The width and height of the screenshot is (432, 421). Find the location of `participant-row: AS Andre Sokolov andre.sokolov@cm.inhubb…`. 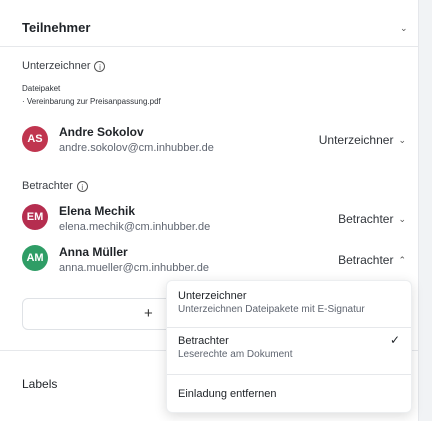

participant-row: AS Andre Sokolov andre.sokolov@cm.inhubb… is located at coordinates (216, 140).